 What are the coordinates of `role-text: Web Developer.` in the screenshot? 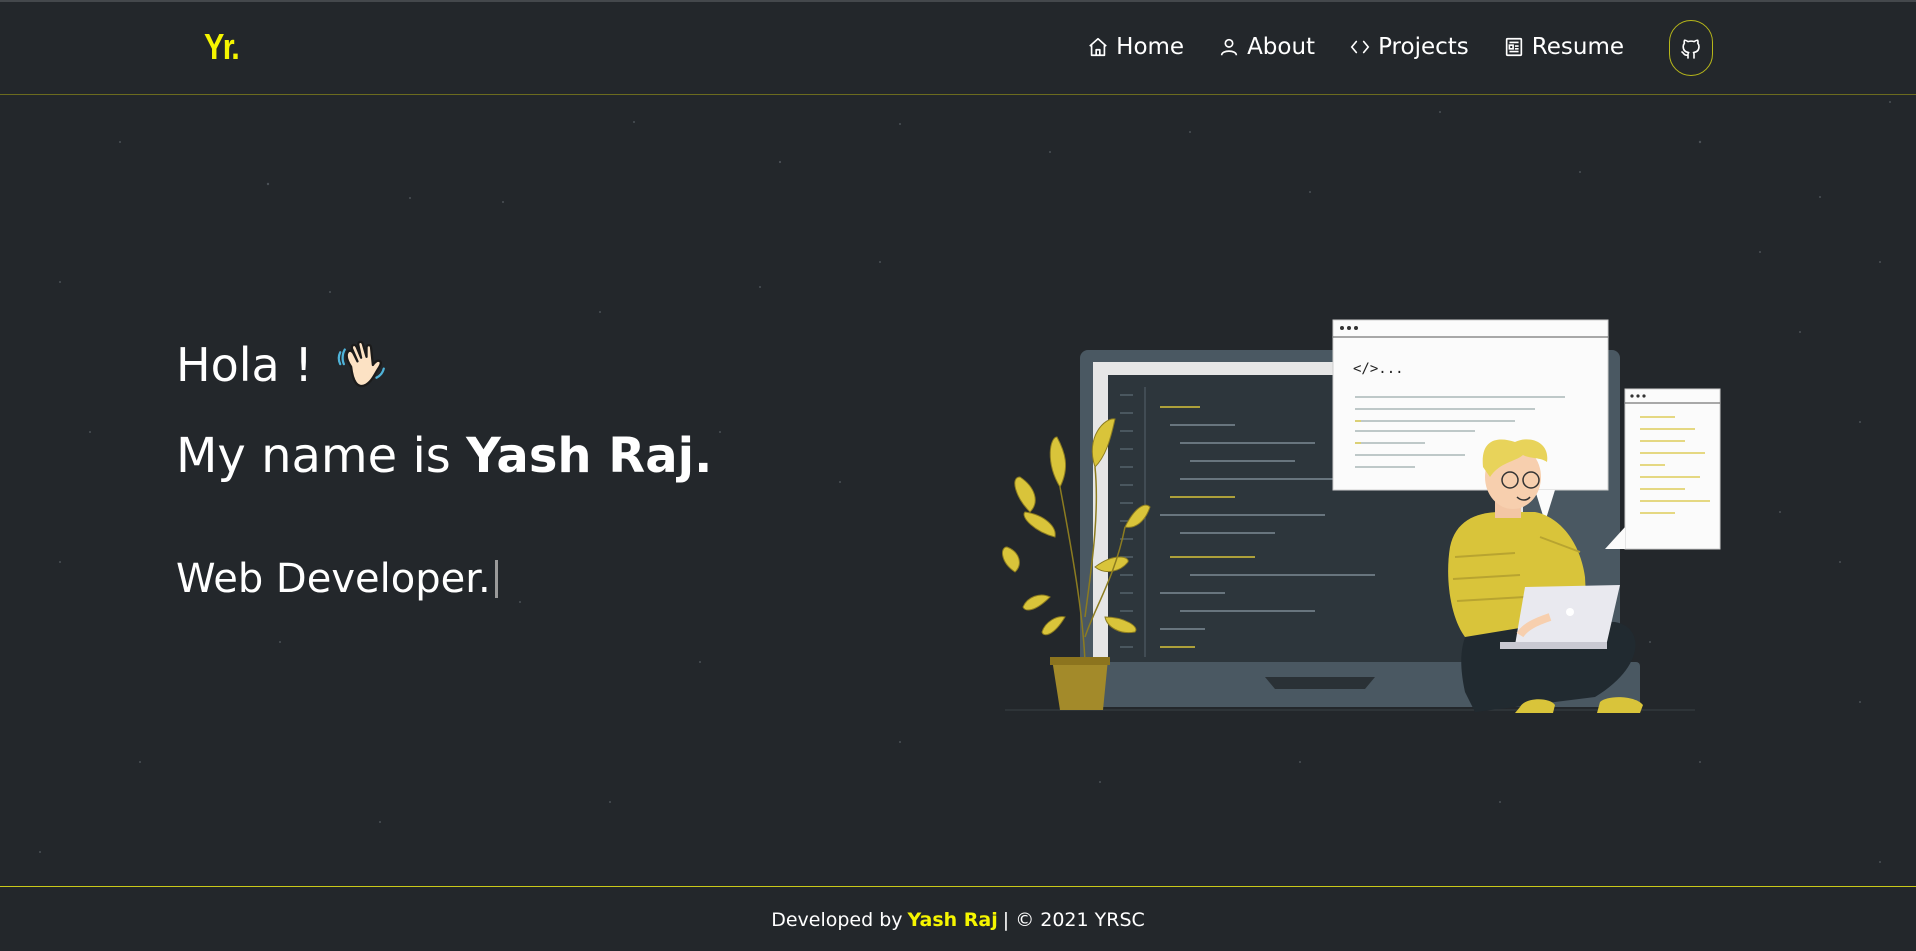 It's located at (333, 579).